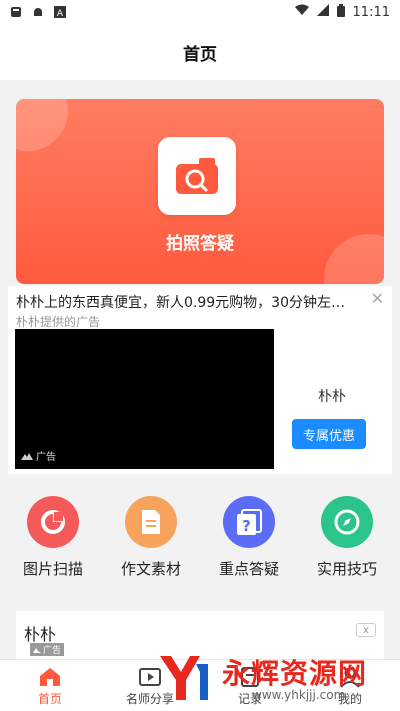 The image size is (400, 711). Describe the element at coordinates (371, 12) in the screenshot. I see `status-time: 11:11` at that location.